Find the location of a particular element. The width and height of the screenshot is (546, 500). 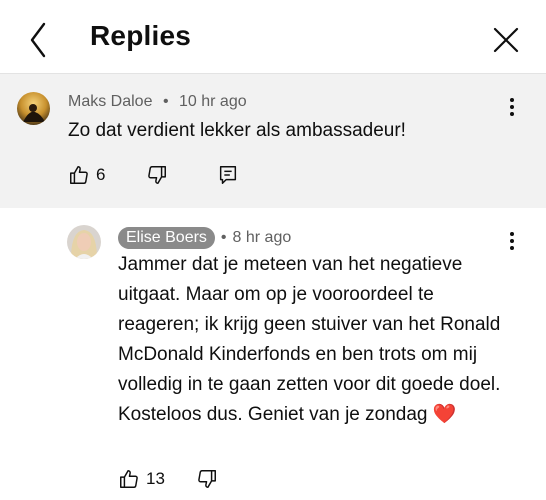

reply-button is located at coordinates (228, 175).